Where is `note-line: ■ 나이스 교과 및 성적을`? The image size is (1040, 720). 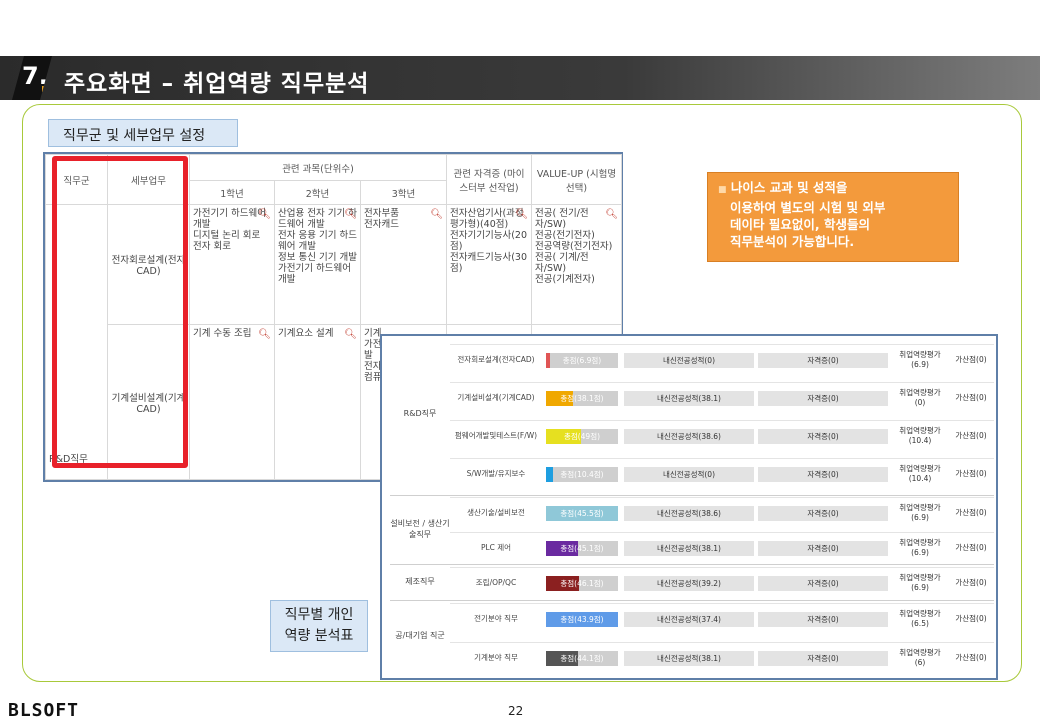
note-line: ■ 나이스 교과 및 성적을 is located at coordinates (833, 189).